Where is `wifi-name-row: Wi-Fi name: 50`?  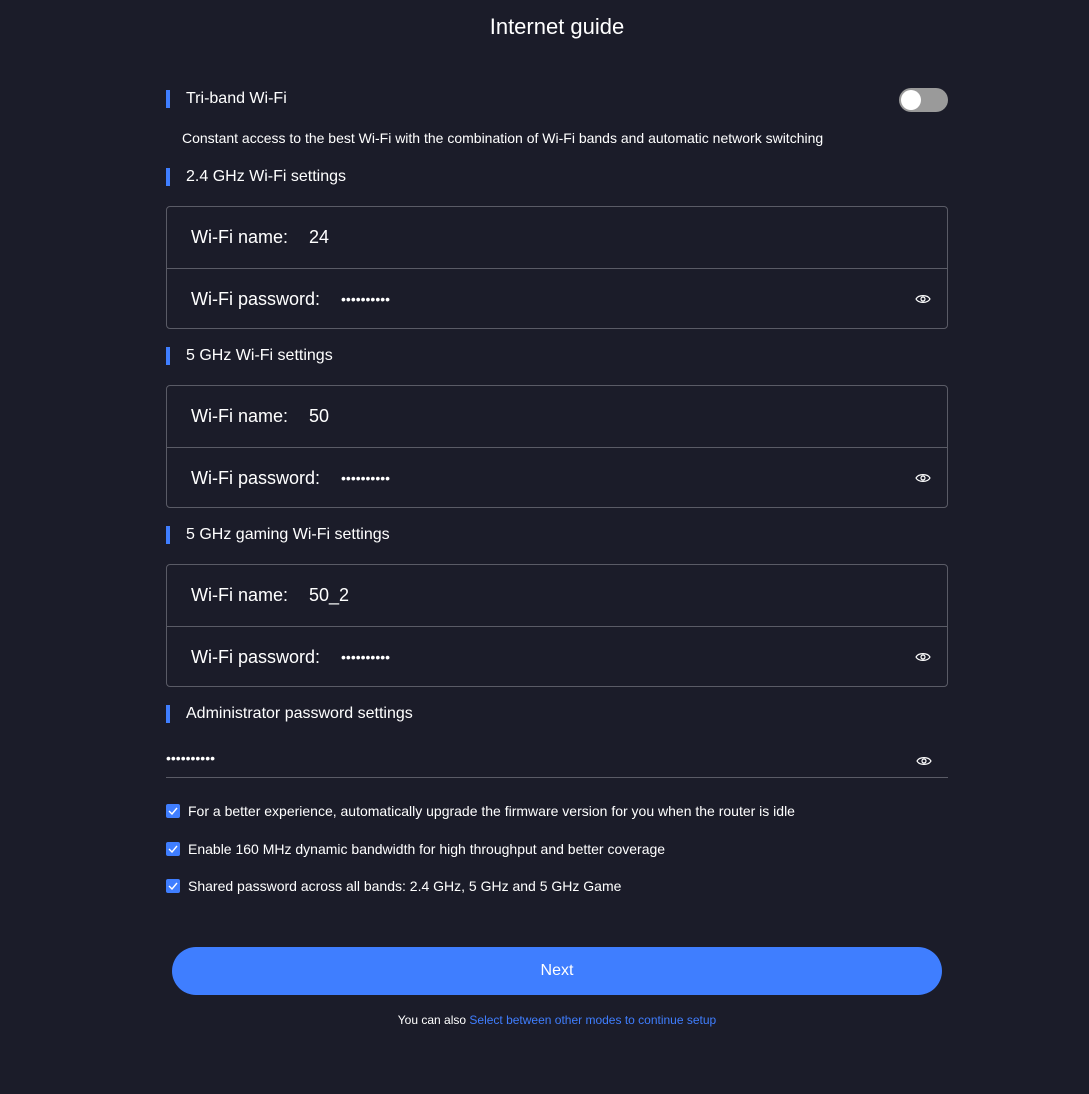
wifi-name-row: Wi-Fi name: 50 is located at coordinates (557, 416).